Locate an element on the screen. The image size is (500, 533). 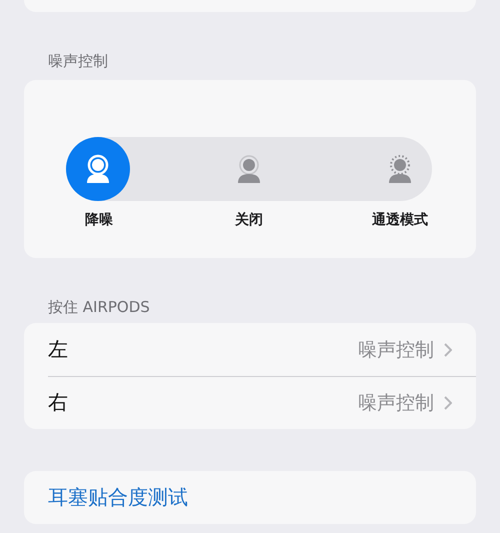
mode-label: 关闭 is located at coordinates (249, 220).